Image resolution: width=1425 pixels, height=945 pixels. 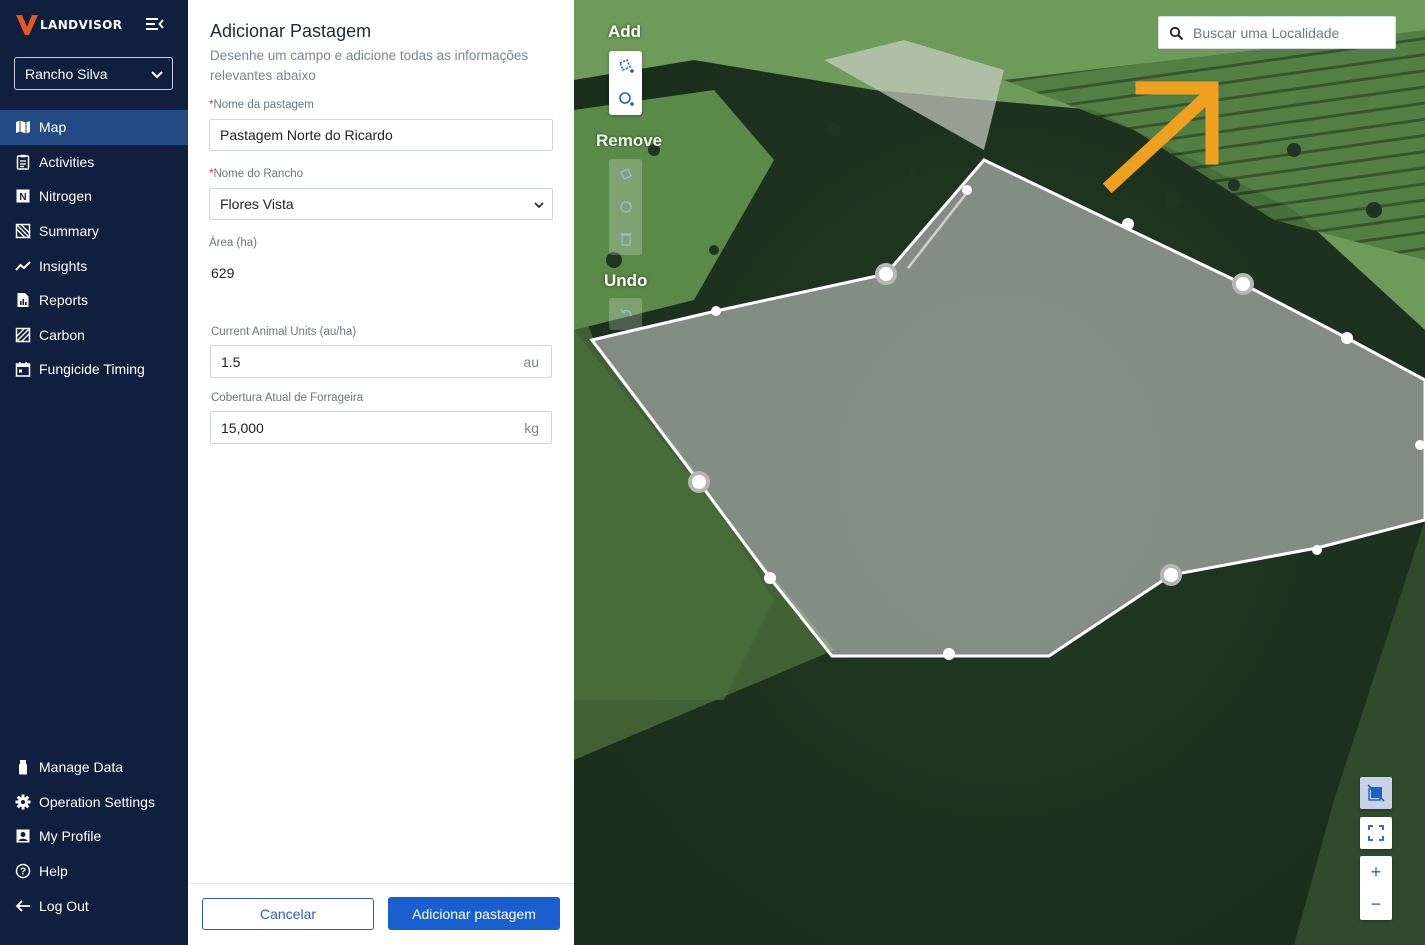 What do you see at coordinates (94, 335) in the screenshot?
I see `nav-item-carbon: Carbon` at bounding box center [94, 335].